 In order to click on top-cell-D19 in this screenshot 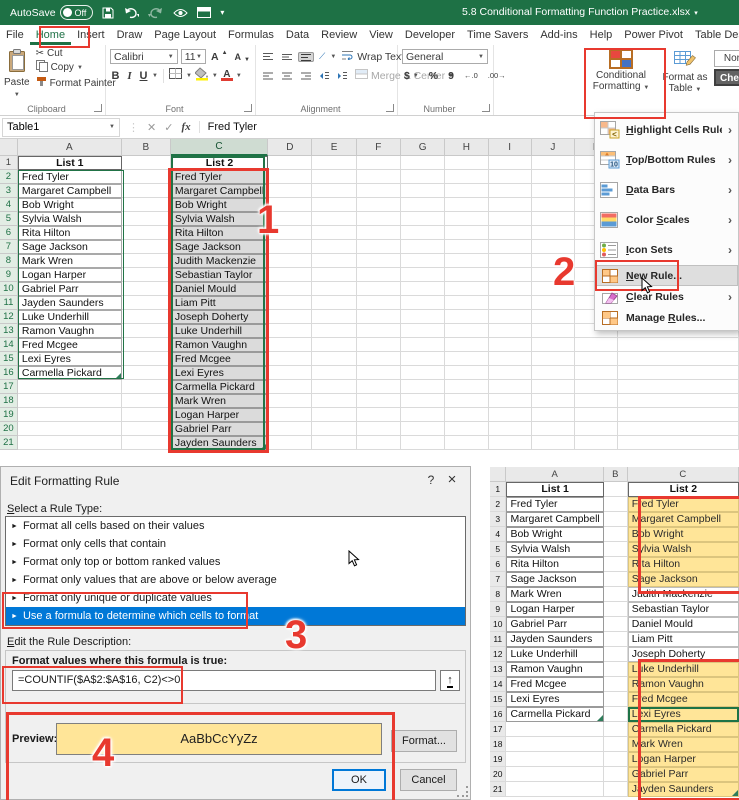, I will do `click(290, 415)`.